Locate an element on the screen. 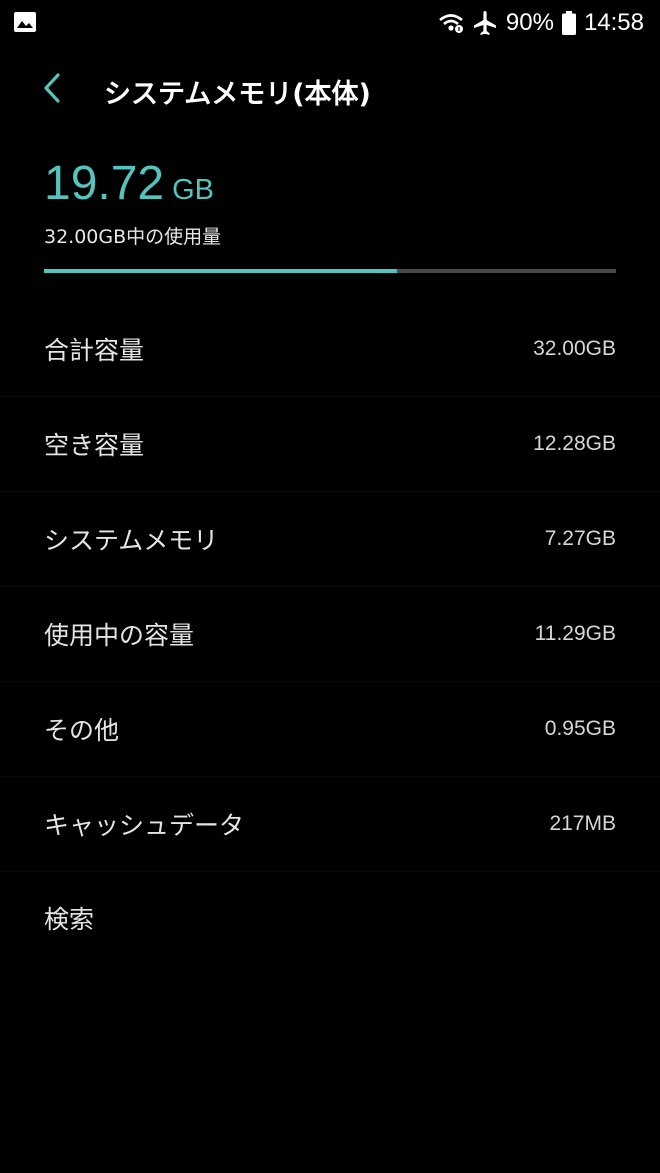 The width and height of the screenshot is (660, 1173). airplane-mode-icon is located at coordinates (485, 23).